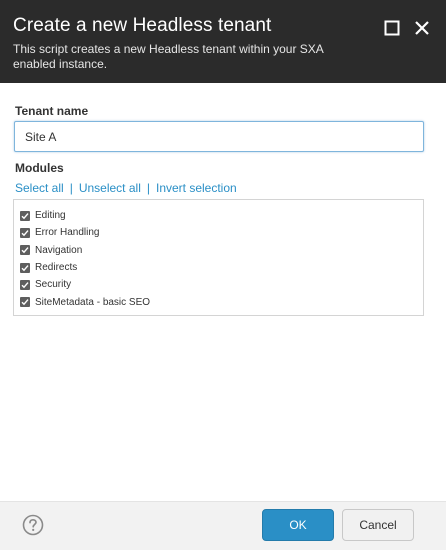  What do you see at coordinates (298, 525) in the screenshot?
I see `ok-button: OK` at bounding box center [298, 525].